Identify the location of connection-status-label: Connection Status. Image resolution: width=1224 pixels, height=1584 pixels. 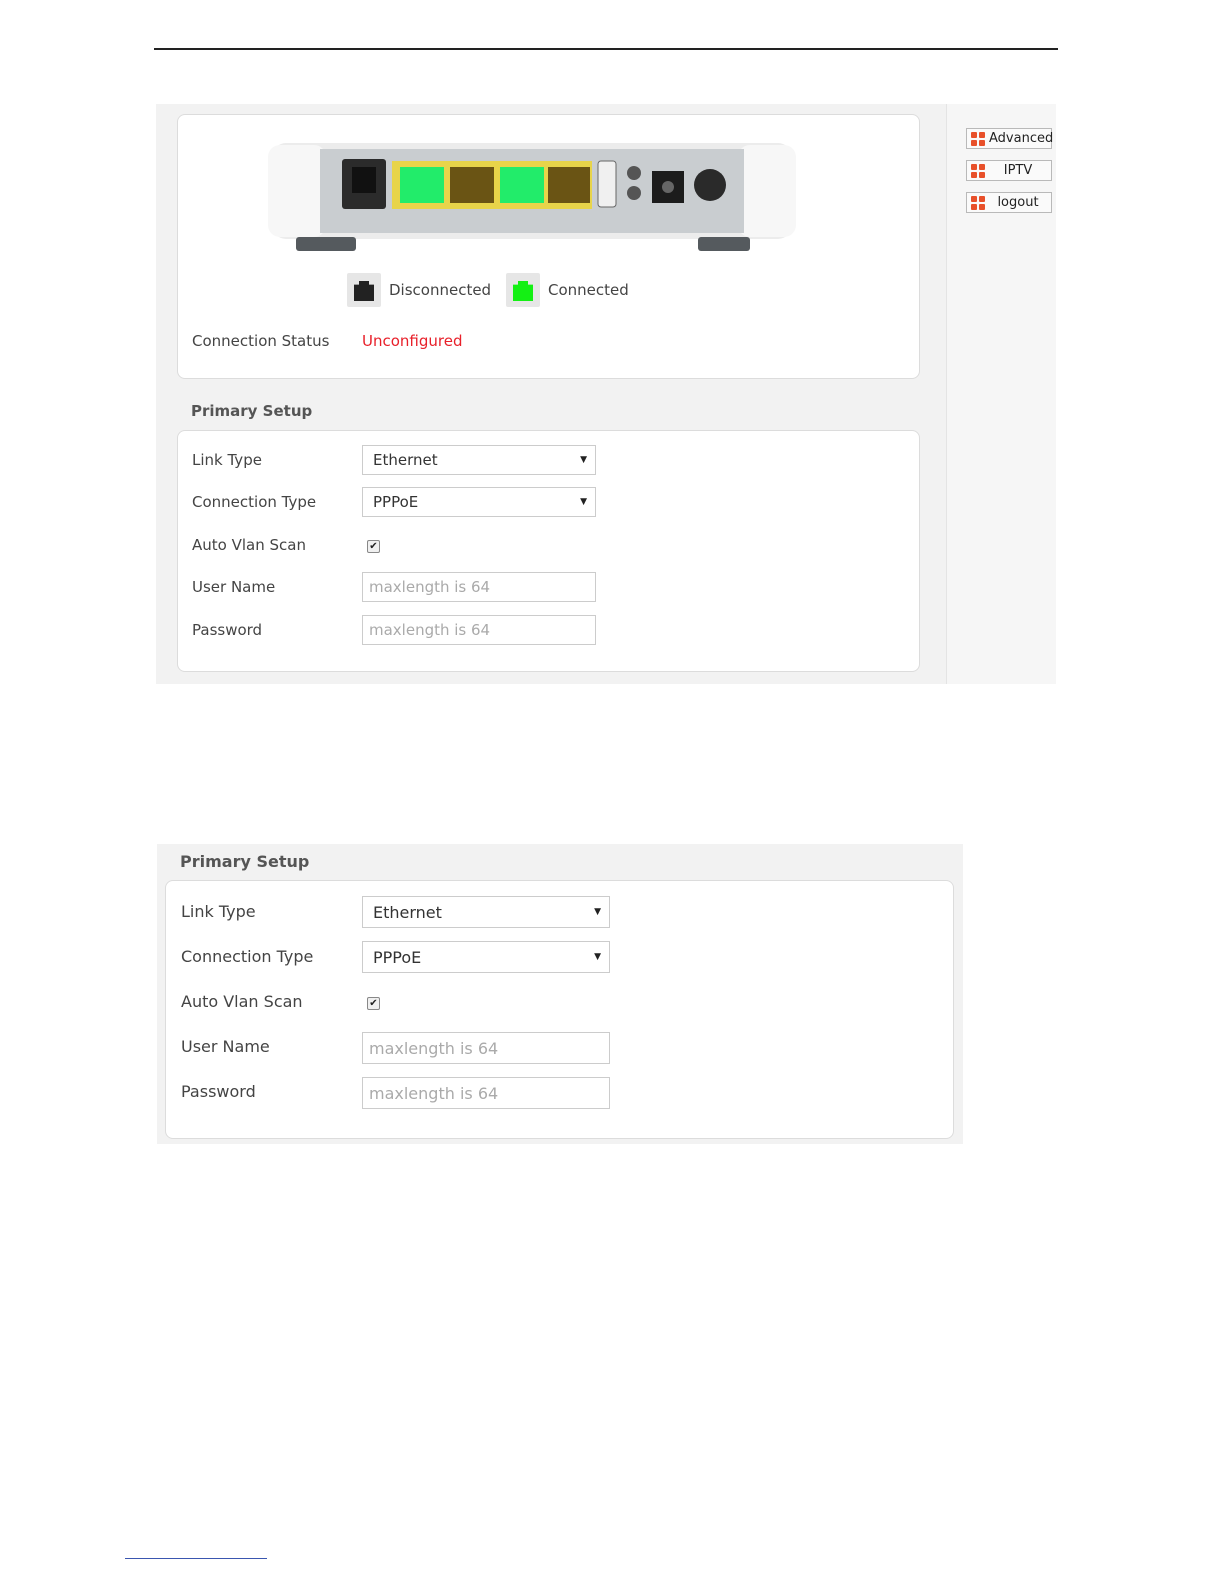
(261, 341).